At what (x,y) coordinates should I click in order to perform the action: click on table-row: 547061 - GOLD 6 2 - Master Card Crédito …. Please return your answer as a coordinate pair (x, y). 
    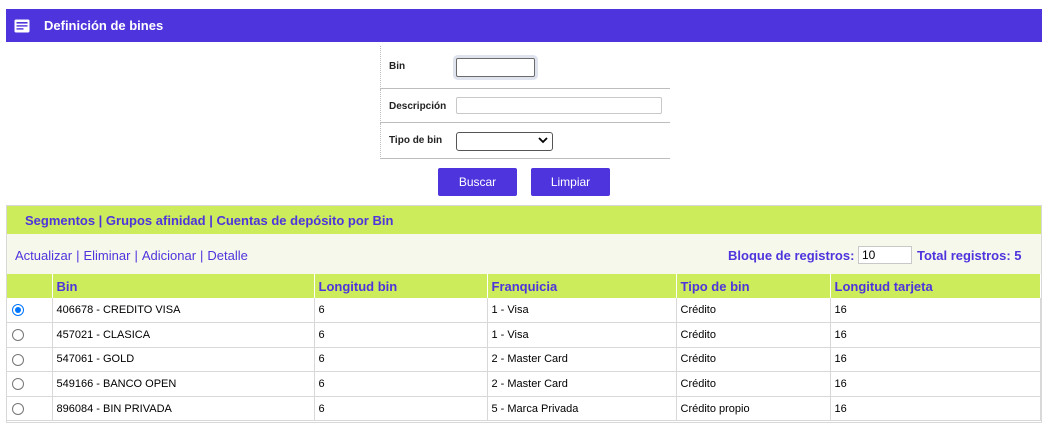
    Looking at the image, I should click on (524, 360).